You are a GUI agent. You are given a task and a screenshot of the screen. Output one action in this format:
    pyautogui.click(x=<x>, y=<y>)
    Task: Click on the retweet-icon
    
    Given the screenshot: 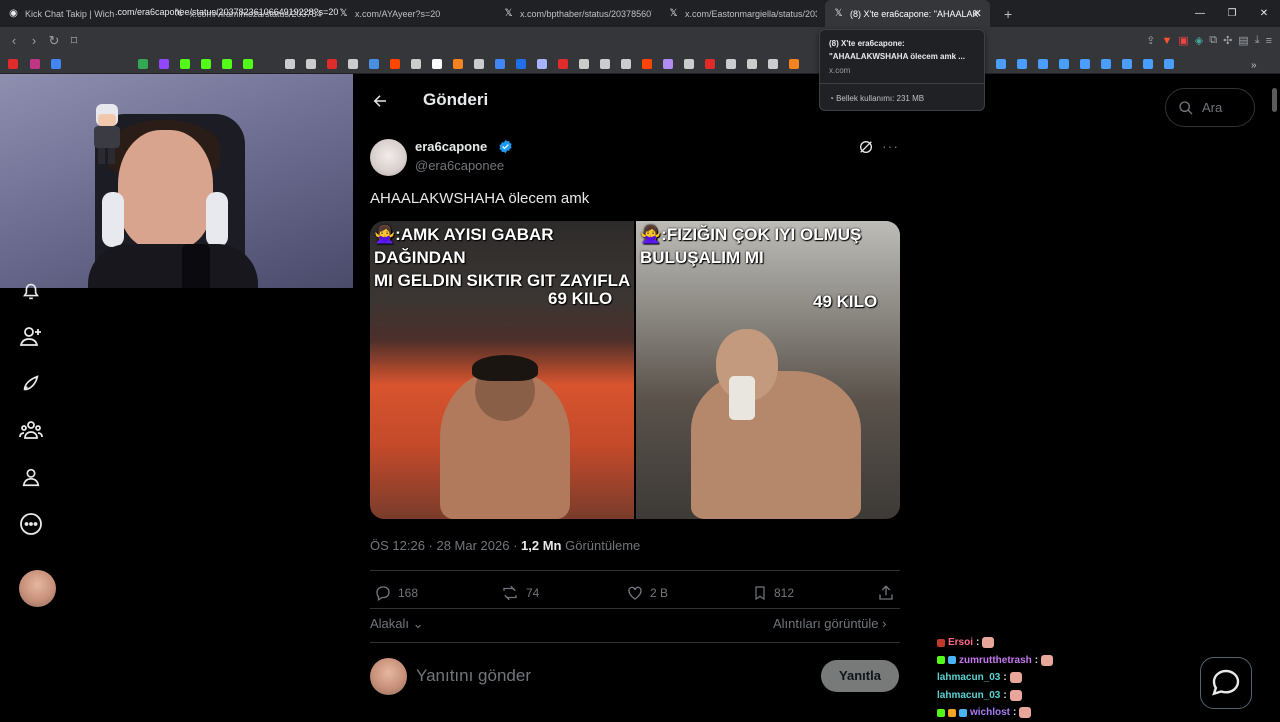 What is the action you would take?
    pyautogui.click(x=510, y=593)
    